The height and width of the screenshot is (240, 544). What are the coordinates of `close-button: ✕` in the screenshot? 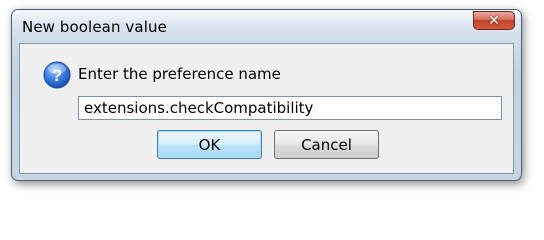 It's located at (494, 20).